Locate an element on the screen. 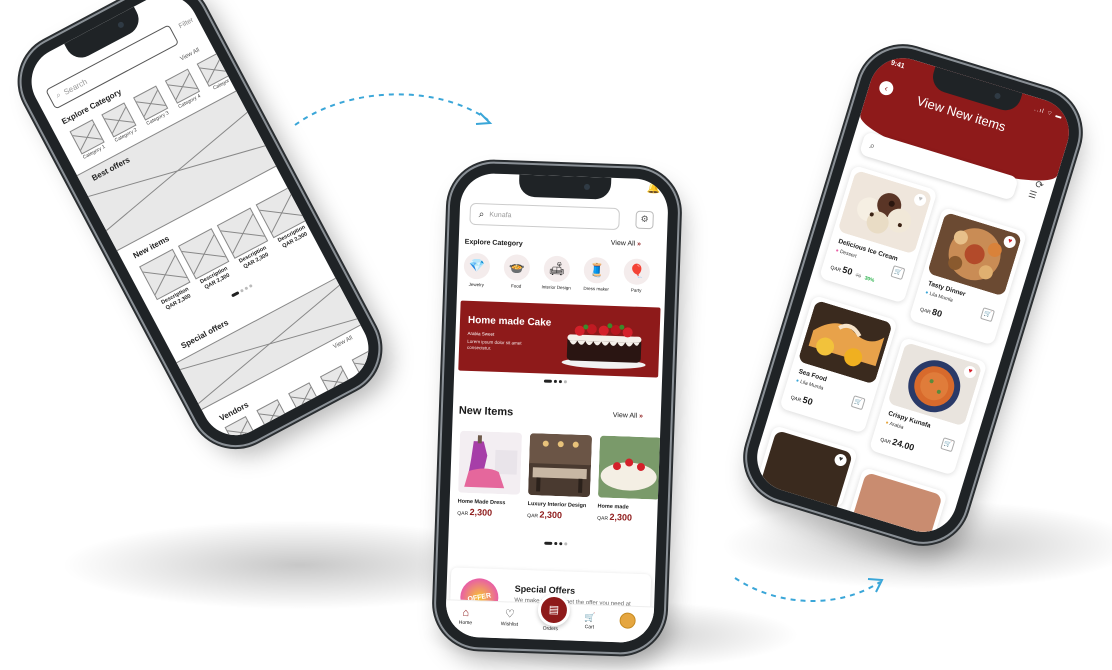  tab-home: ⌂ Home is located at coordinates (465, 616).